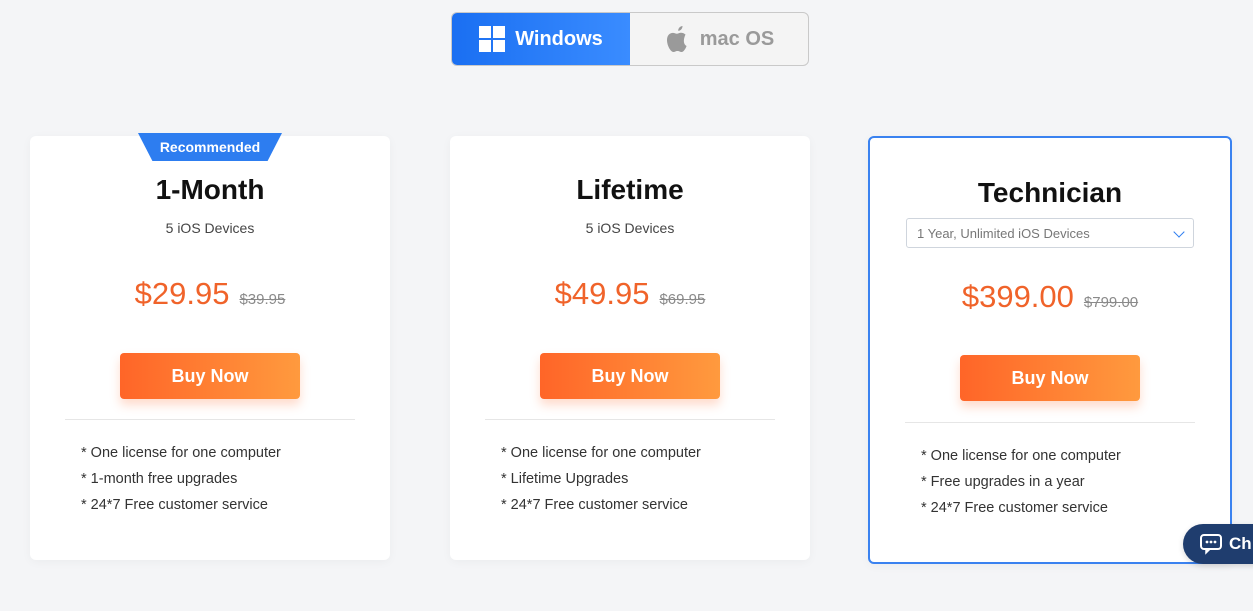  What do you see at coordinates (1017, 296) in the screenshot?
I see `price: $399.00` at bounding box center [1017, 296].